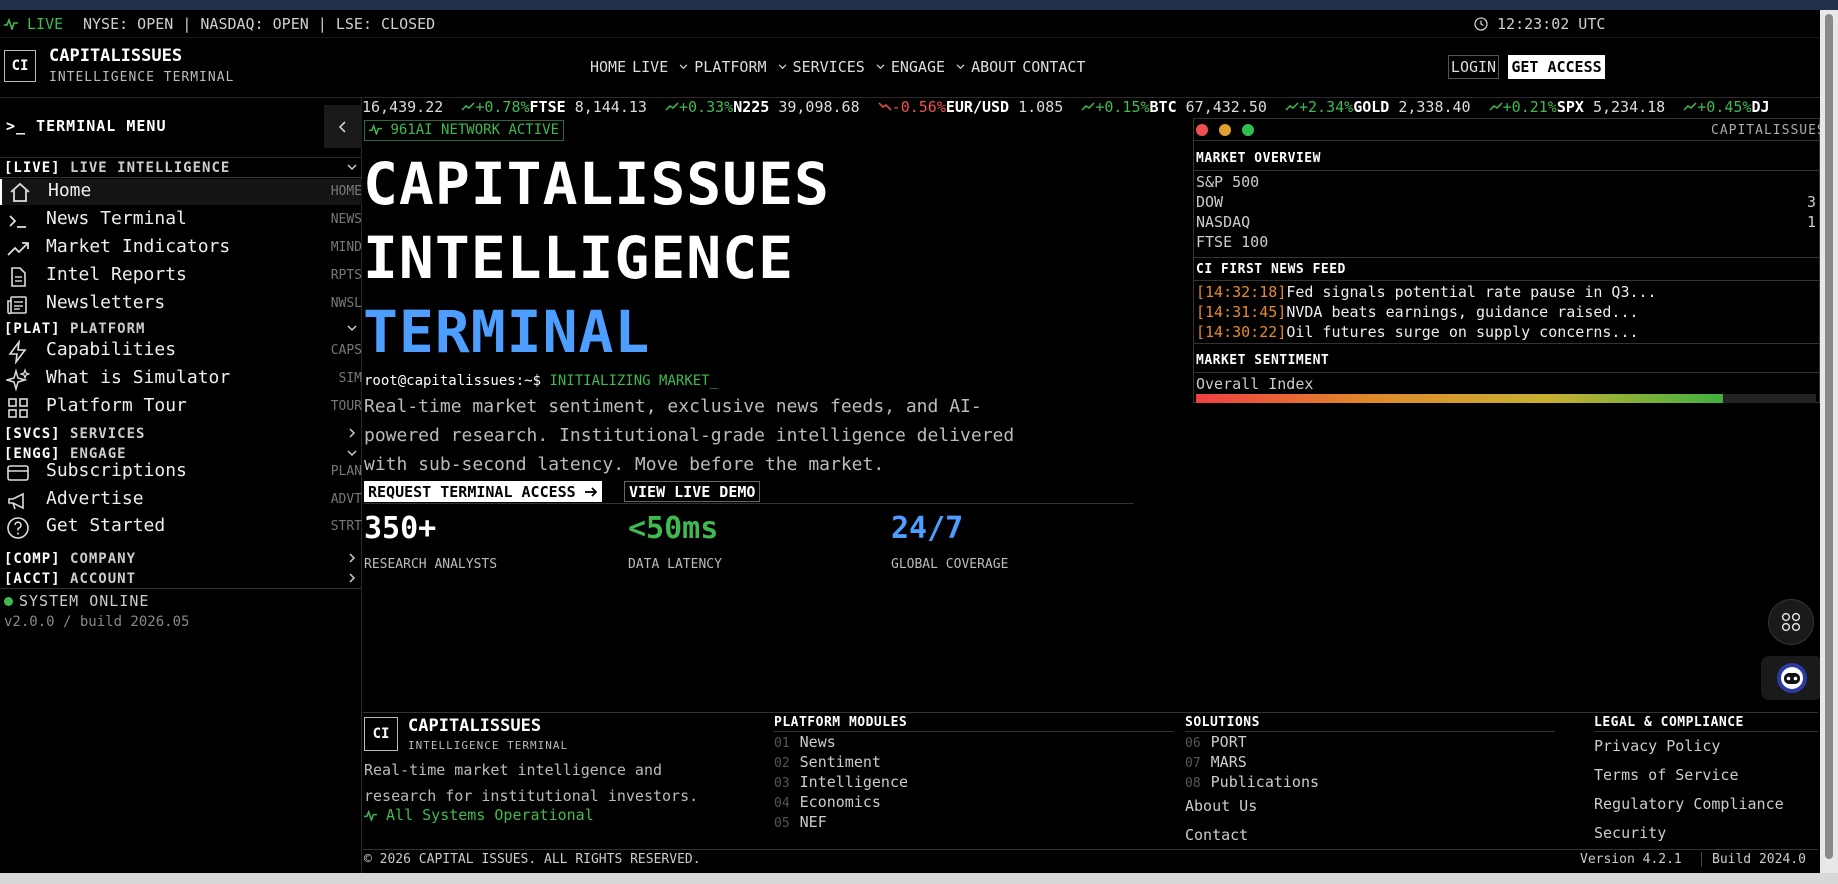 Image resolution: width=1838 pixels, height=884 pixels. Describe the element at coordinates (1053, 67) in the screenshot. I see `nav-item-contact: CONTACT` at that location.